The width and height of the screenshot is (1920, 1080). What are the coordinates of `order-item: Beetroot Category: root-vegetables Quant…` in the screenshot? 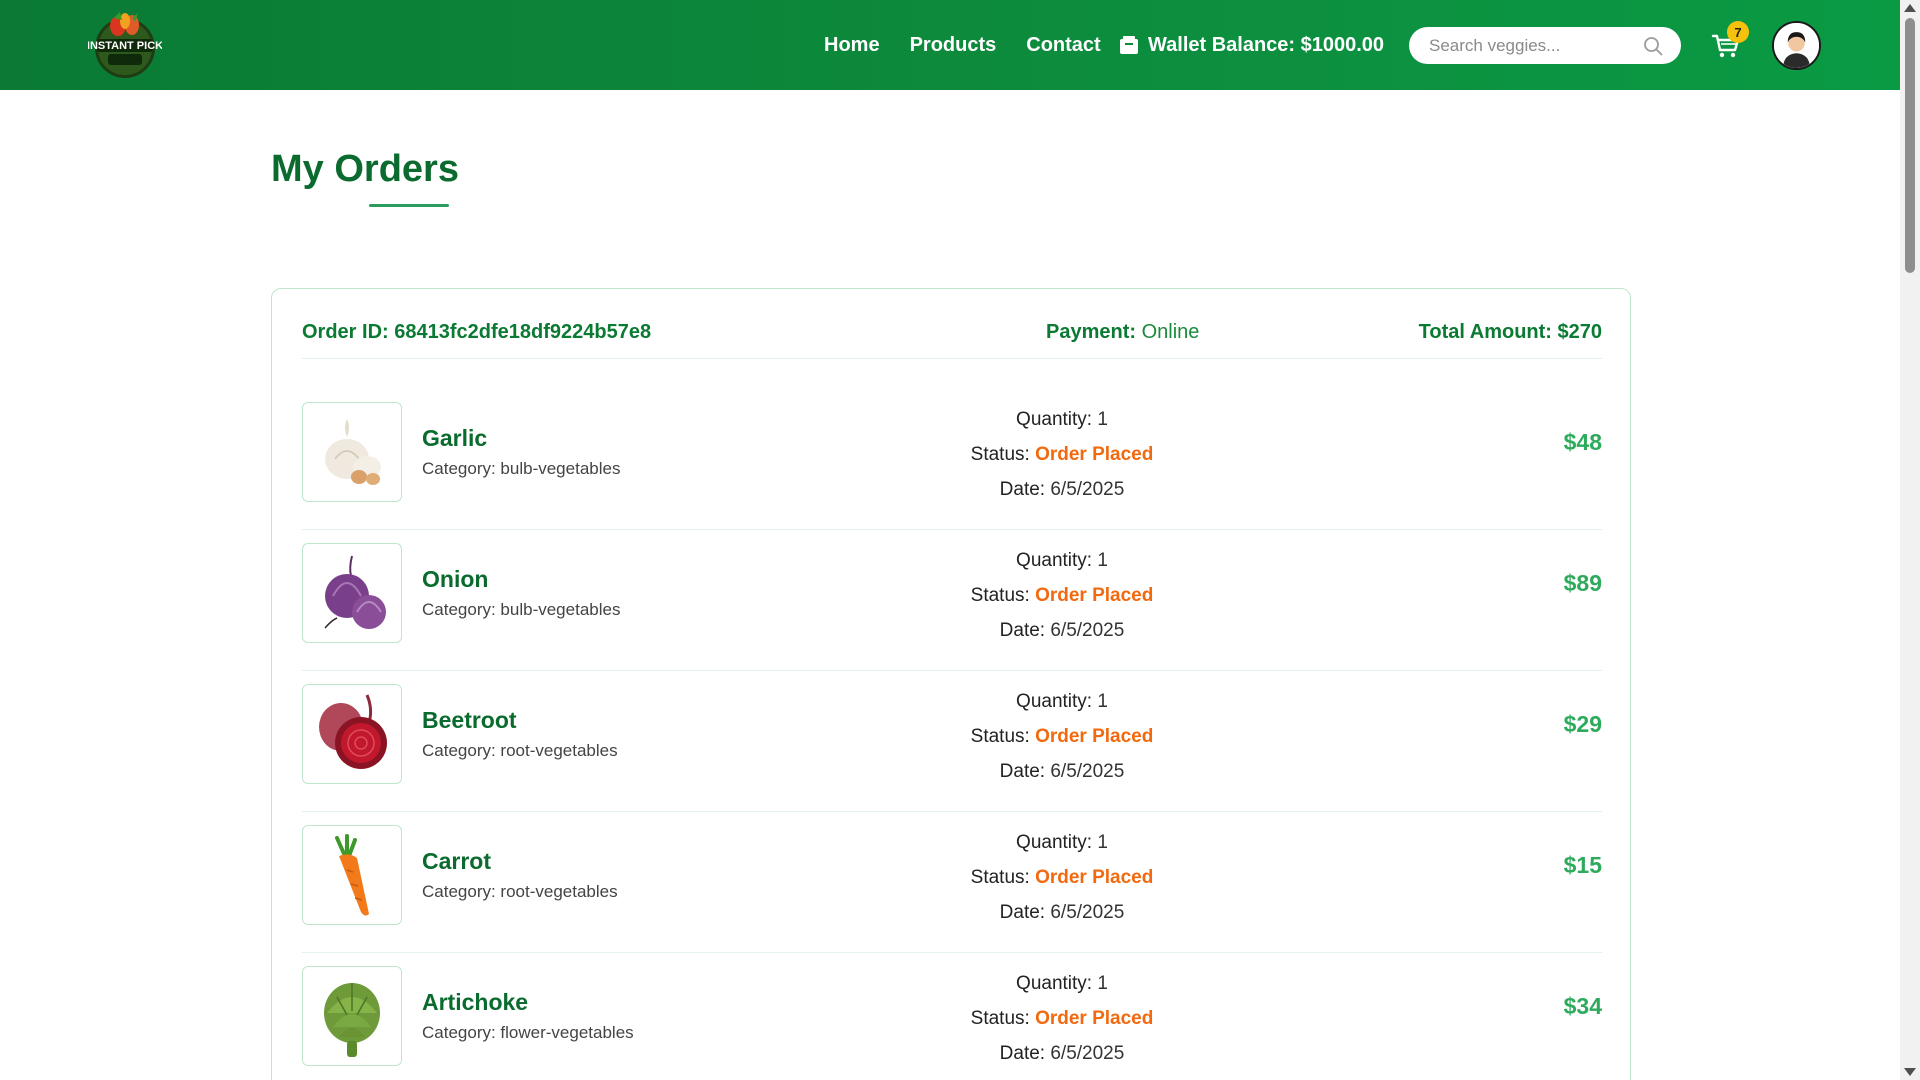 It's located at (952, 741).